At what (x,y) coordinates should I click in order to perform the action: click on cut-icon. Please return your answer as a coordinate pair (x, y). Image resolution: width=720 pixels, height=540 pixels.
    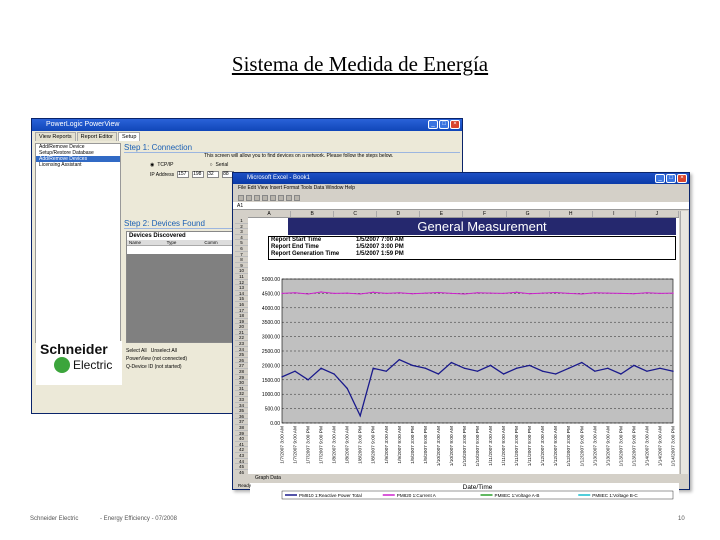
    Looking at the image, I should click on (273, 197).